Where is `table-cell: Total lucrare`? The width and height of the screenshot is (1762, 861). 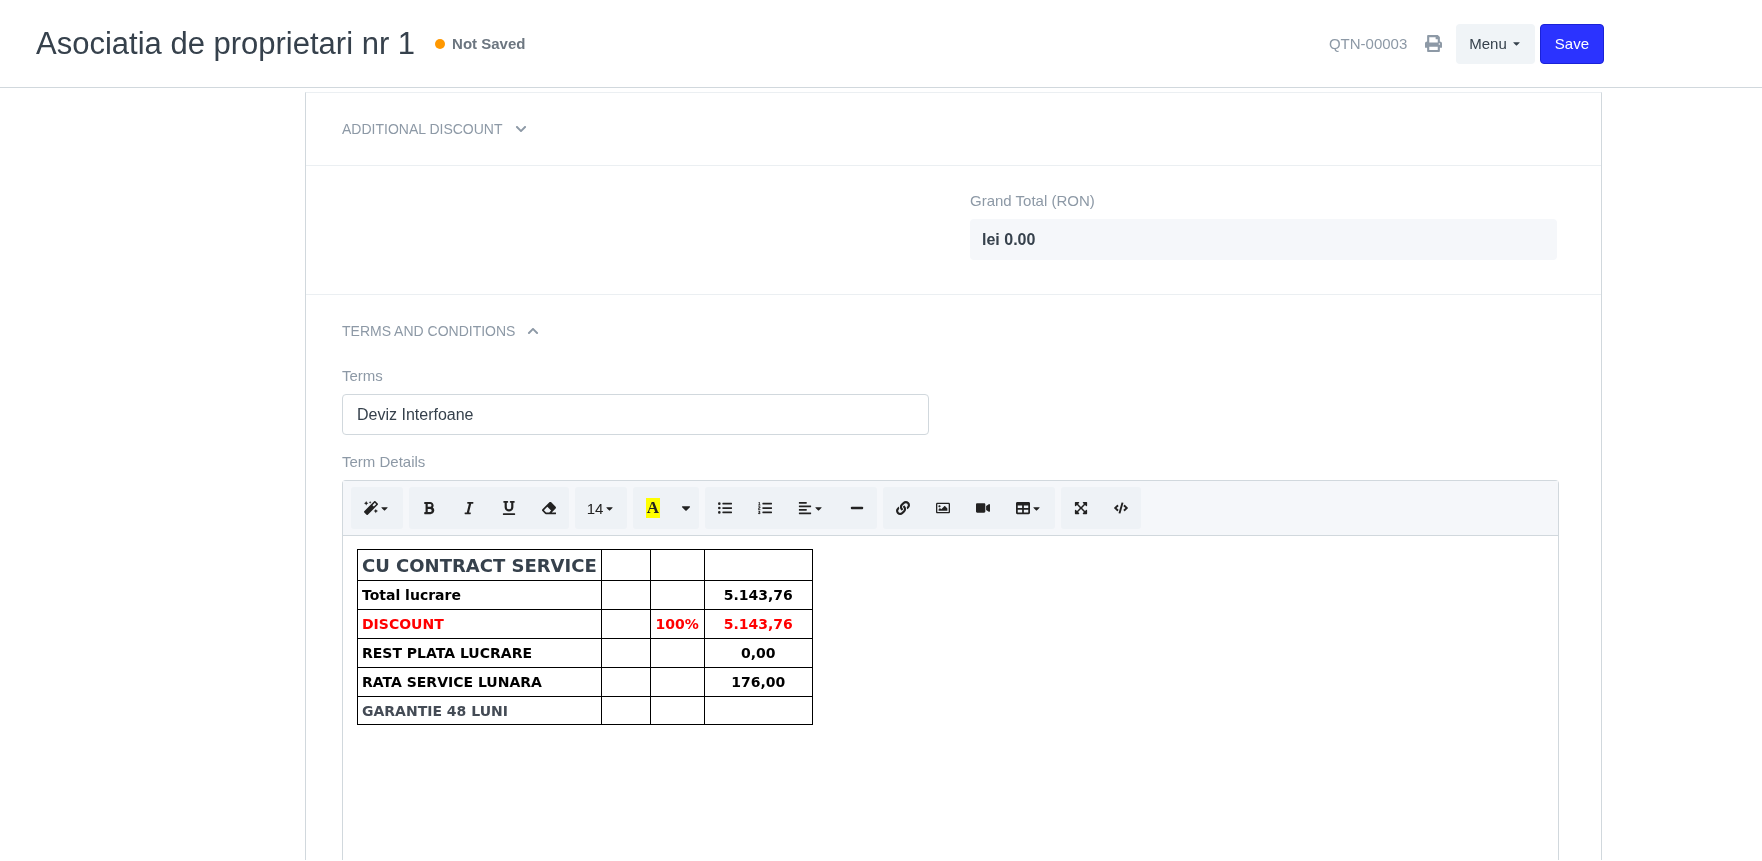 table-cell: Total lucrare is located at coordinates (479, 595).